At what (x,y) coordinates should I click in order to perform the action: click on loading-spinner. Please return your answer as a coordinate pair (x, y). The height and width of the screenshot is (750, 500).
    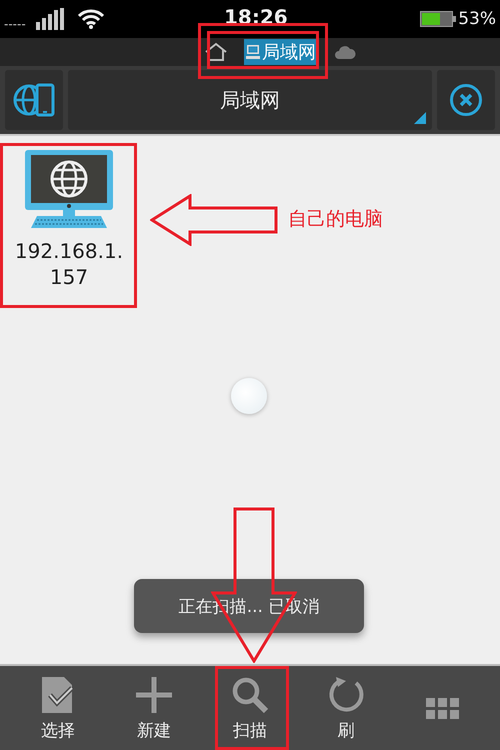
    Looking at the image, I should click on (249, 396).